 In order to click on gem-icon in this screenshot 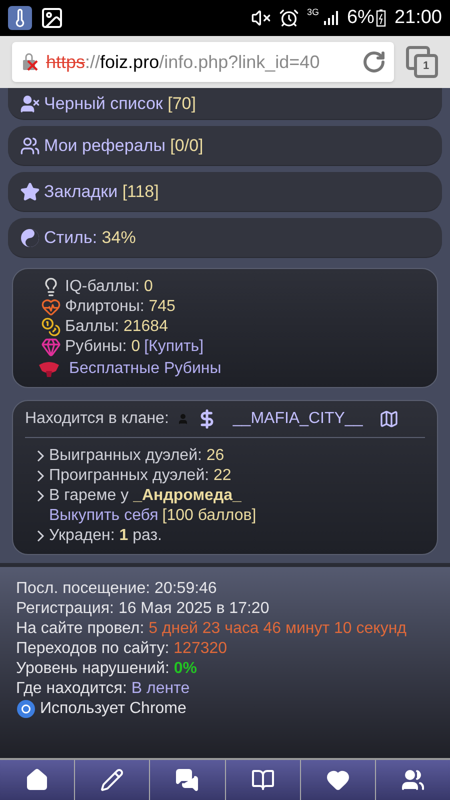, I will do `click(51, 347)`.